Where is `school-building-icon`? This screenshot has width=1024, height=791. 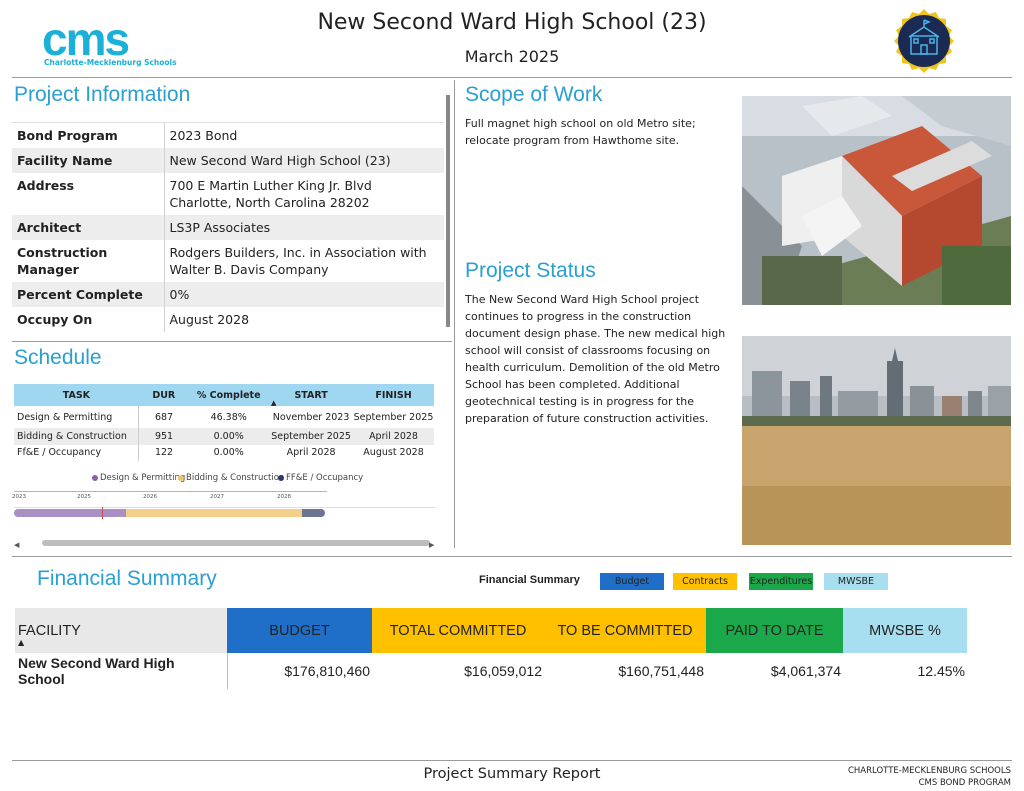
school-building-icon is located at coordinates (924, 41).